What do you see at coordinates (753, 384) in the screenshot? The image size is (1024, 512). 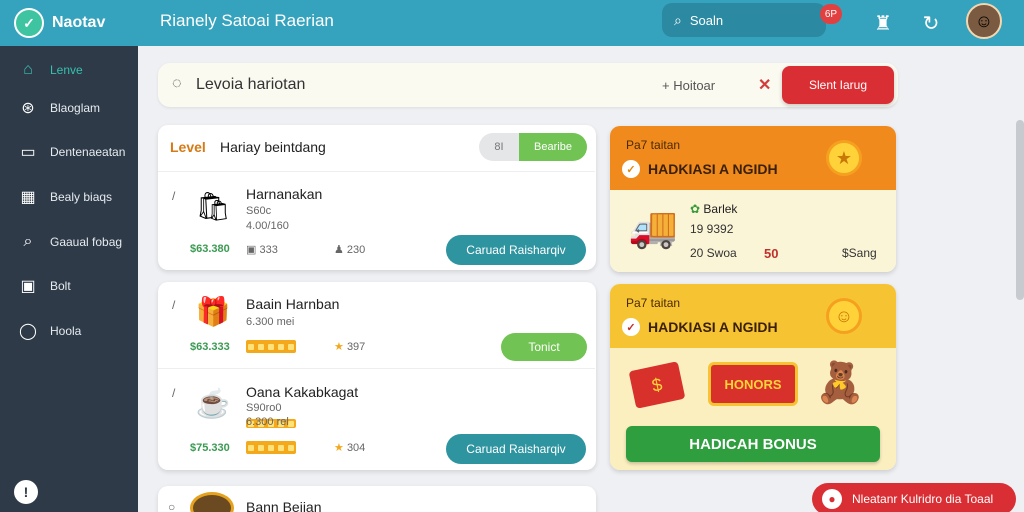 I see `honors-banner: HONORS` at bounding box center [753, 384].